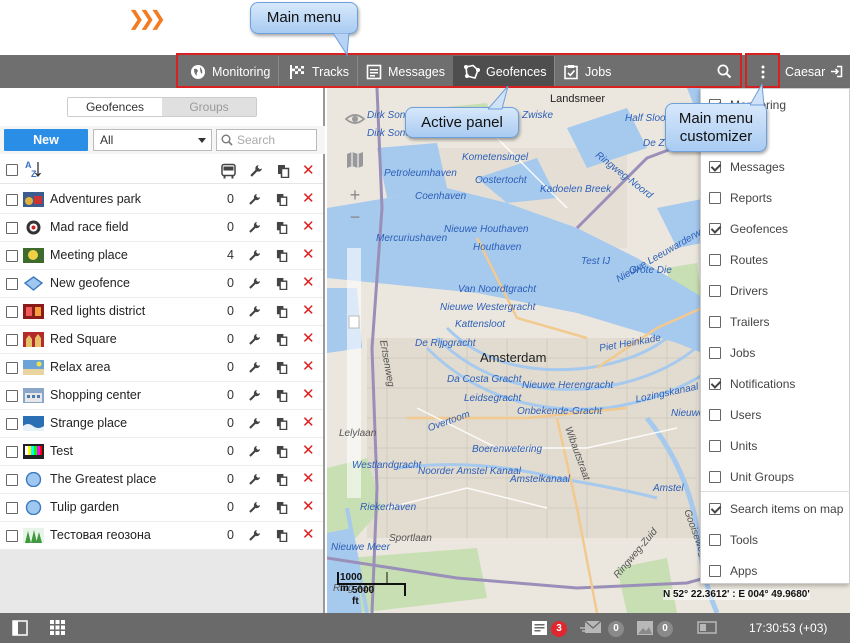 This screenshot has width=850, height=643. What do you see at coordinates (504, 71) in the screenshot?
I see `nav-geofences: Geofences` at bounding box center [504, 71].